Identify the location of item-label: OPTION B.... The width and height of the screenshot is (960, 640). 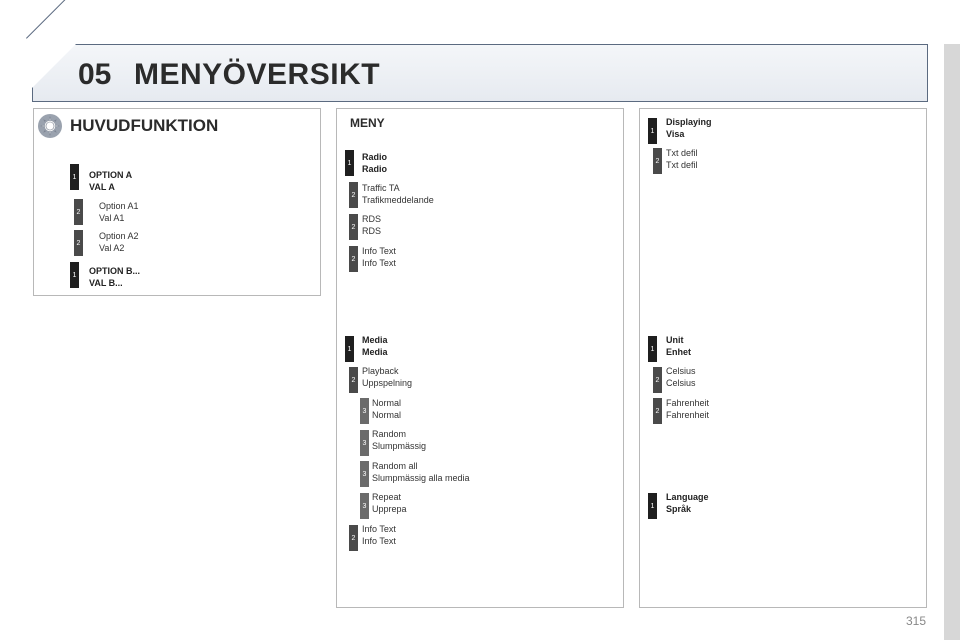
(115, 271).